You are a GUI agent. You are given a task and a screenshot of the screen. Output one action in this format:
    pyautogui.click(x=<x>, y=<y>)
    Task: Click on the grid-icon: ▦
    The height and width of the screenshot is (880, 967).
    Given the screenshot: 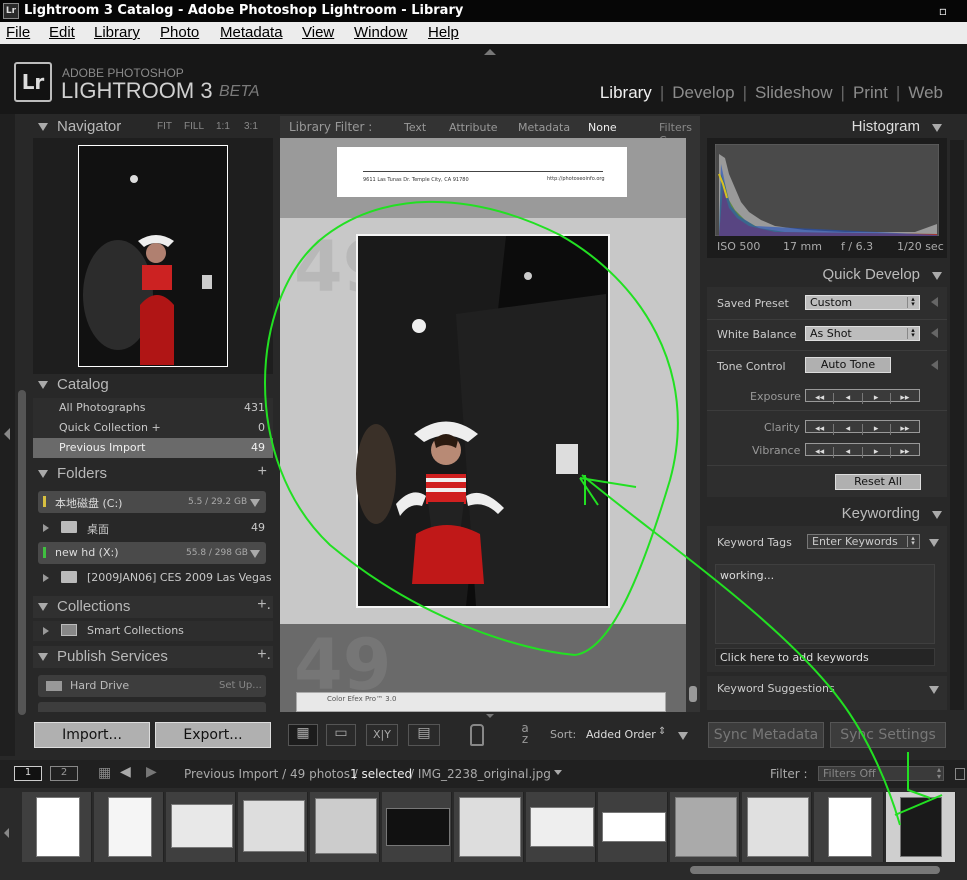 What is the action you would take?
    pyautogui.click(x=104, y=773)
    